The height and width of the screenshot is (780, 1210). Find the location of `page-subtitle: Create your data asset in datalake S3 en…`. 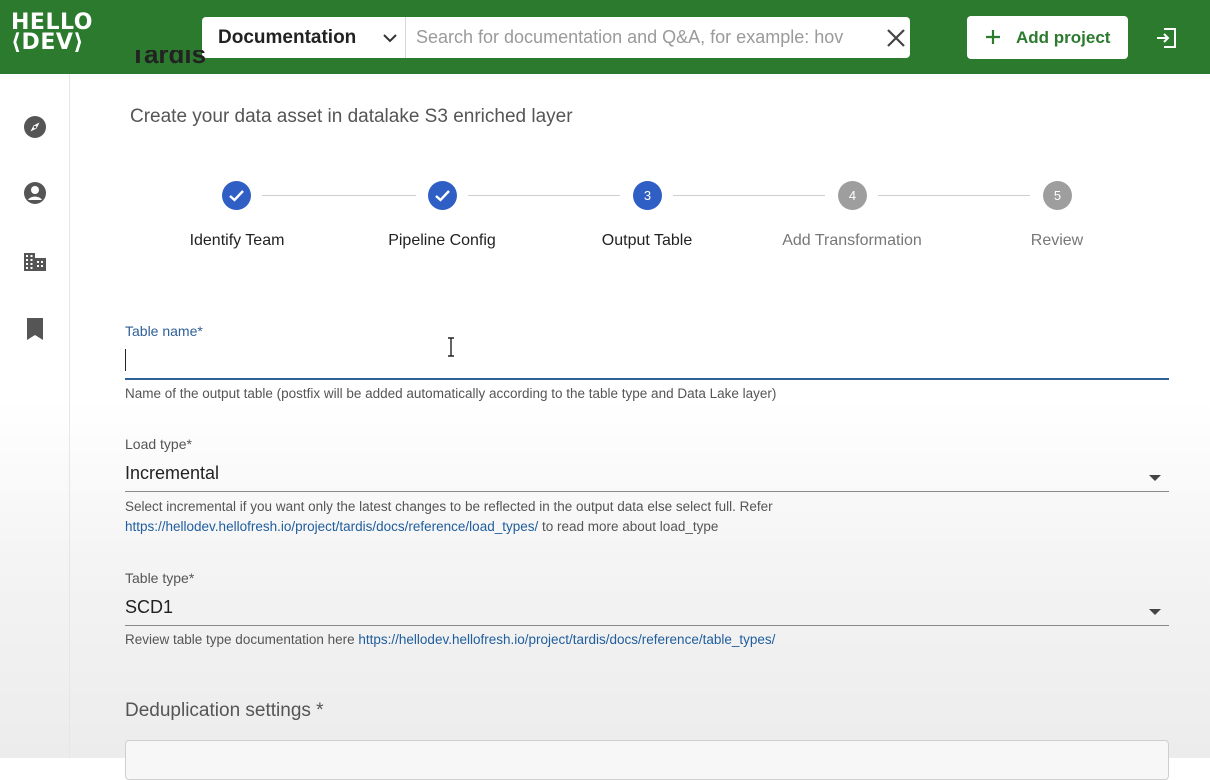

page-subtitle: Create your data asset in datalake S3 en… is located at coordinates (351, 116).